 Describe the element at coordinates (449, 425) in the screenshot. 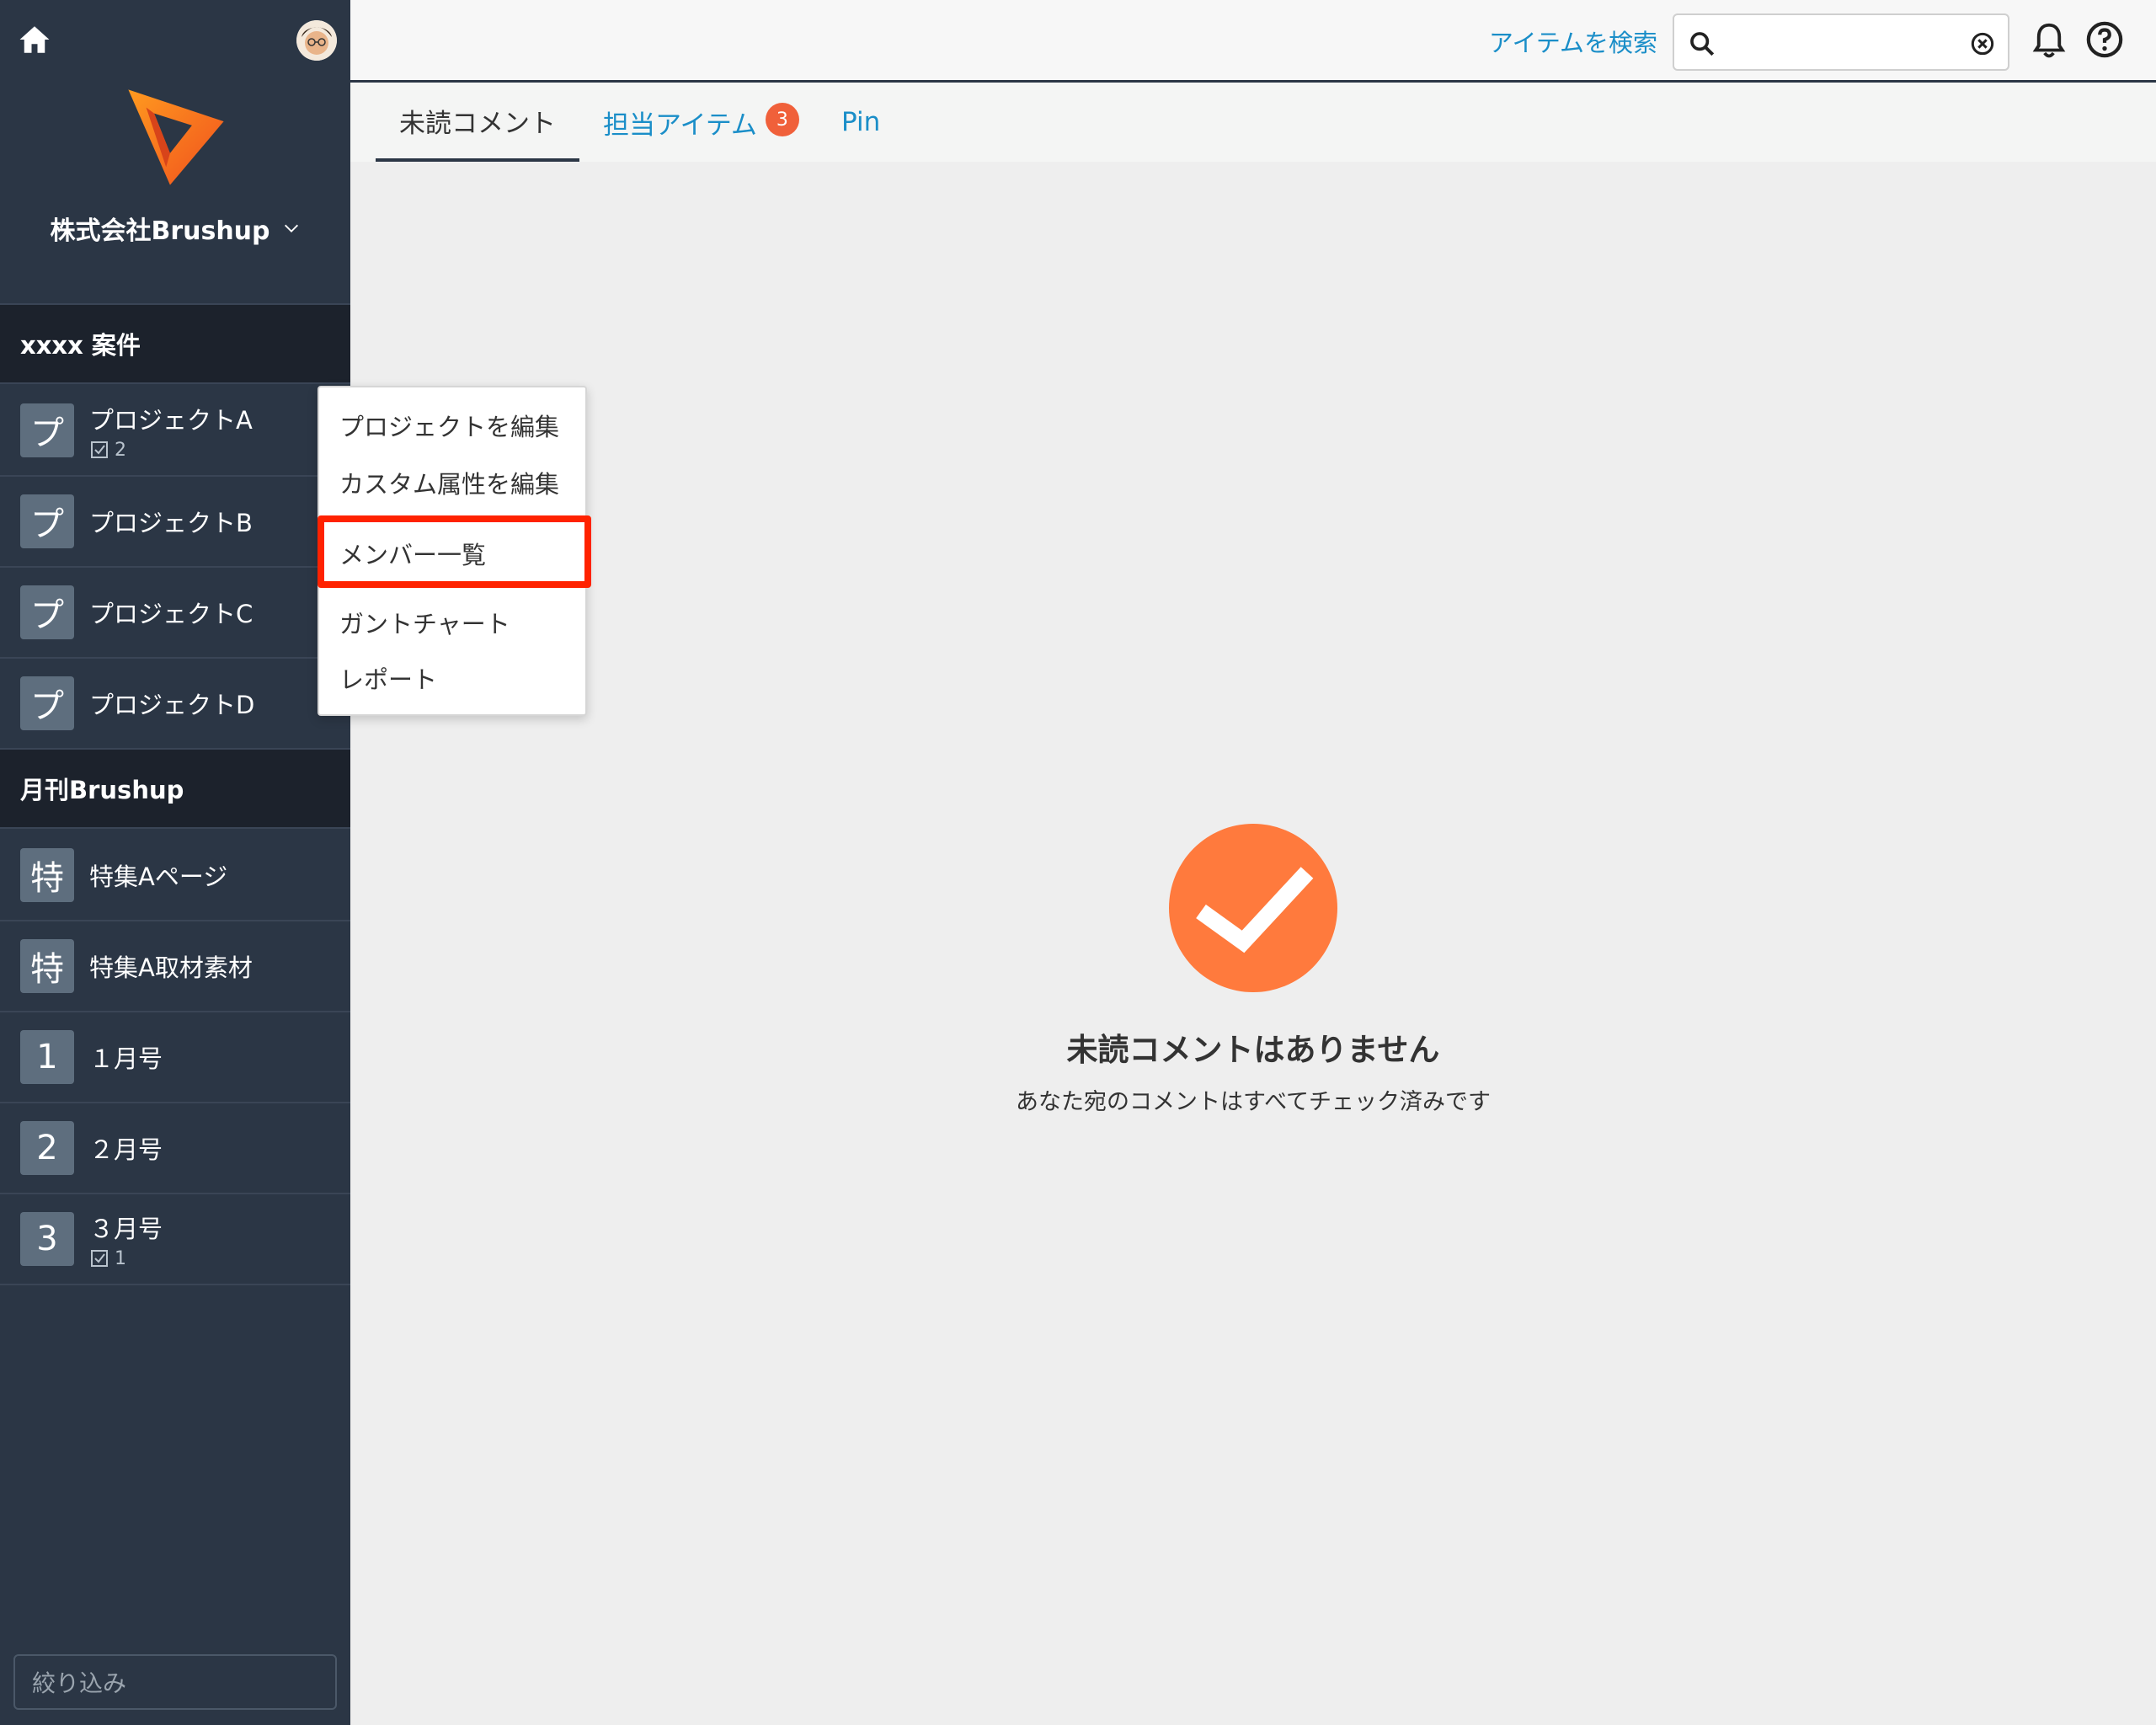

I see `menu-item-edit-project: プロジェクトを編集` at that location.